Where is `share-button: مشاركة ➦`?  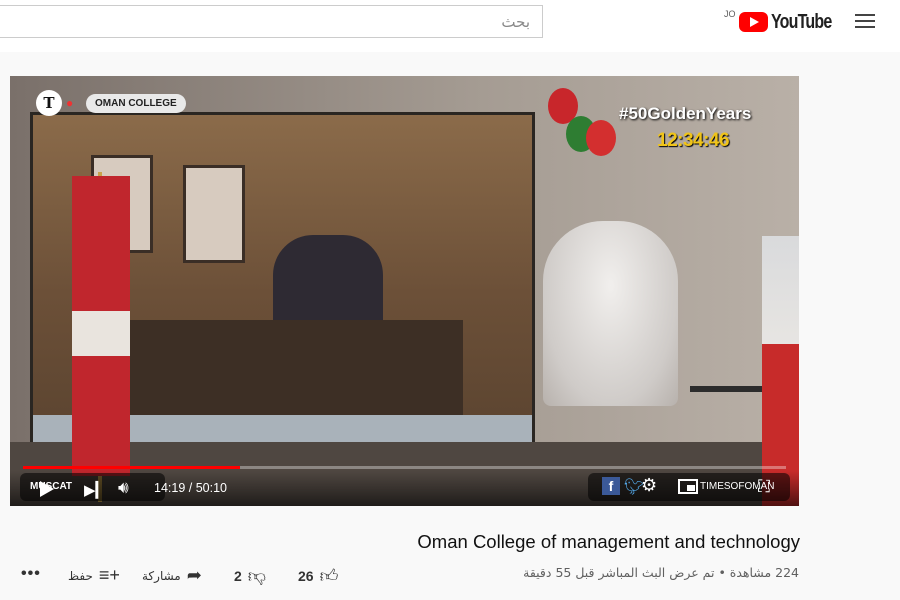 share-button: مشاركة ➦ is located at coordinates (172, 575).